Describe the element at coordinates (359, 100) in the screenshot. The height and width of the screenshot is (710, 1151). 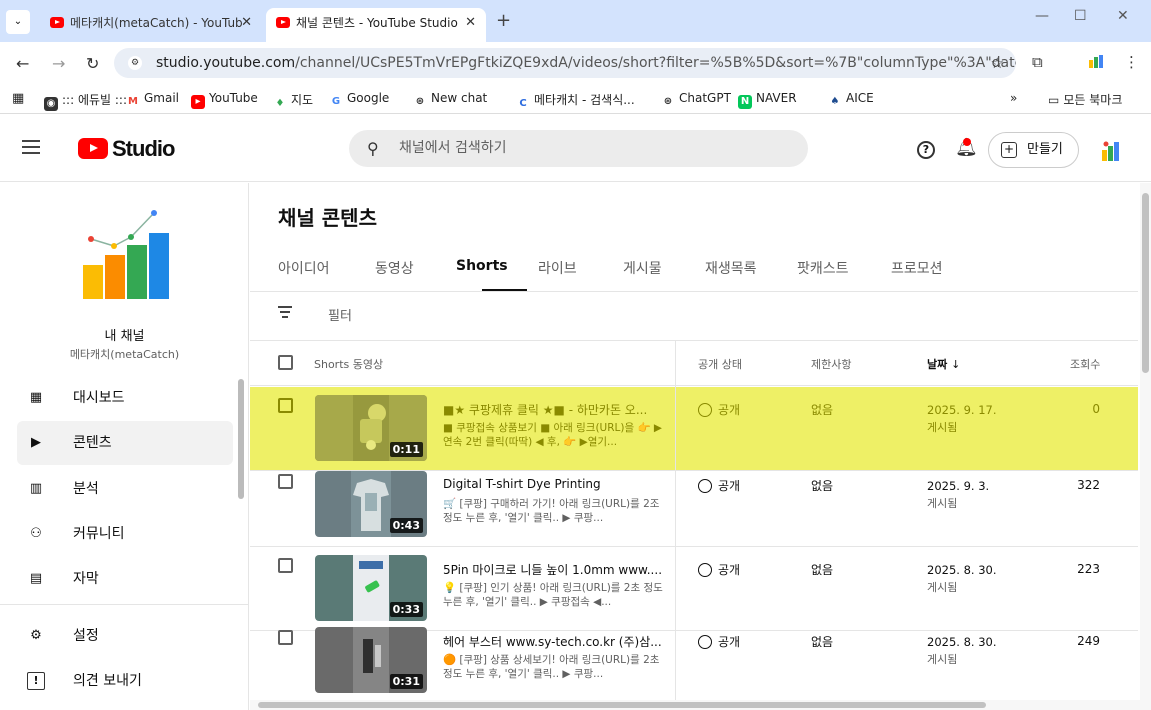
I see `bookmark-item: G Google` at that location.